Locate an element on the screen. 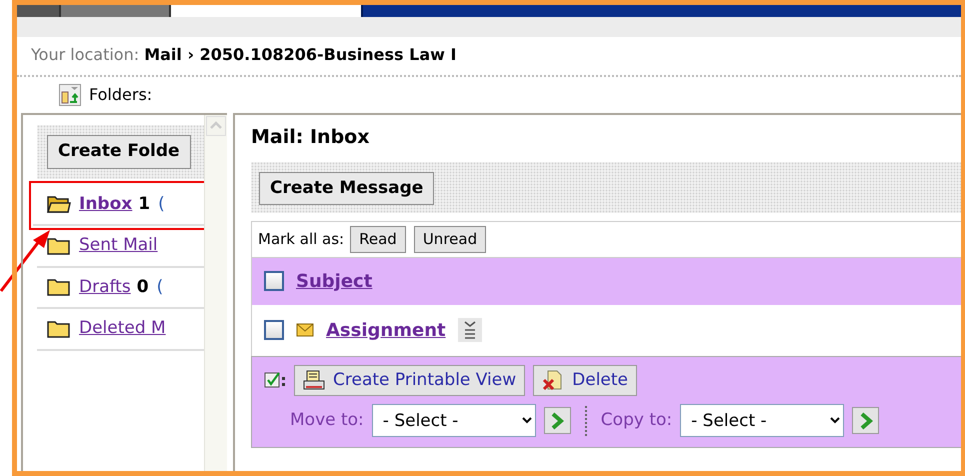 The height and width of the screenshot is (476, 965). create-message-button: Create Message is located at coordinates (346, 188).